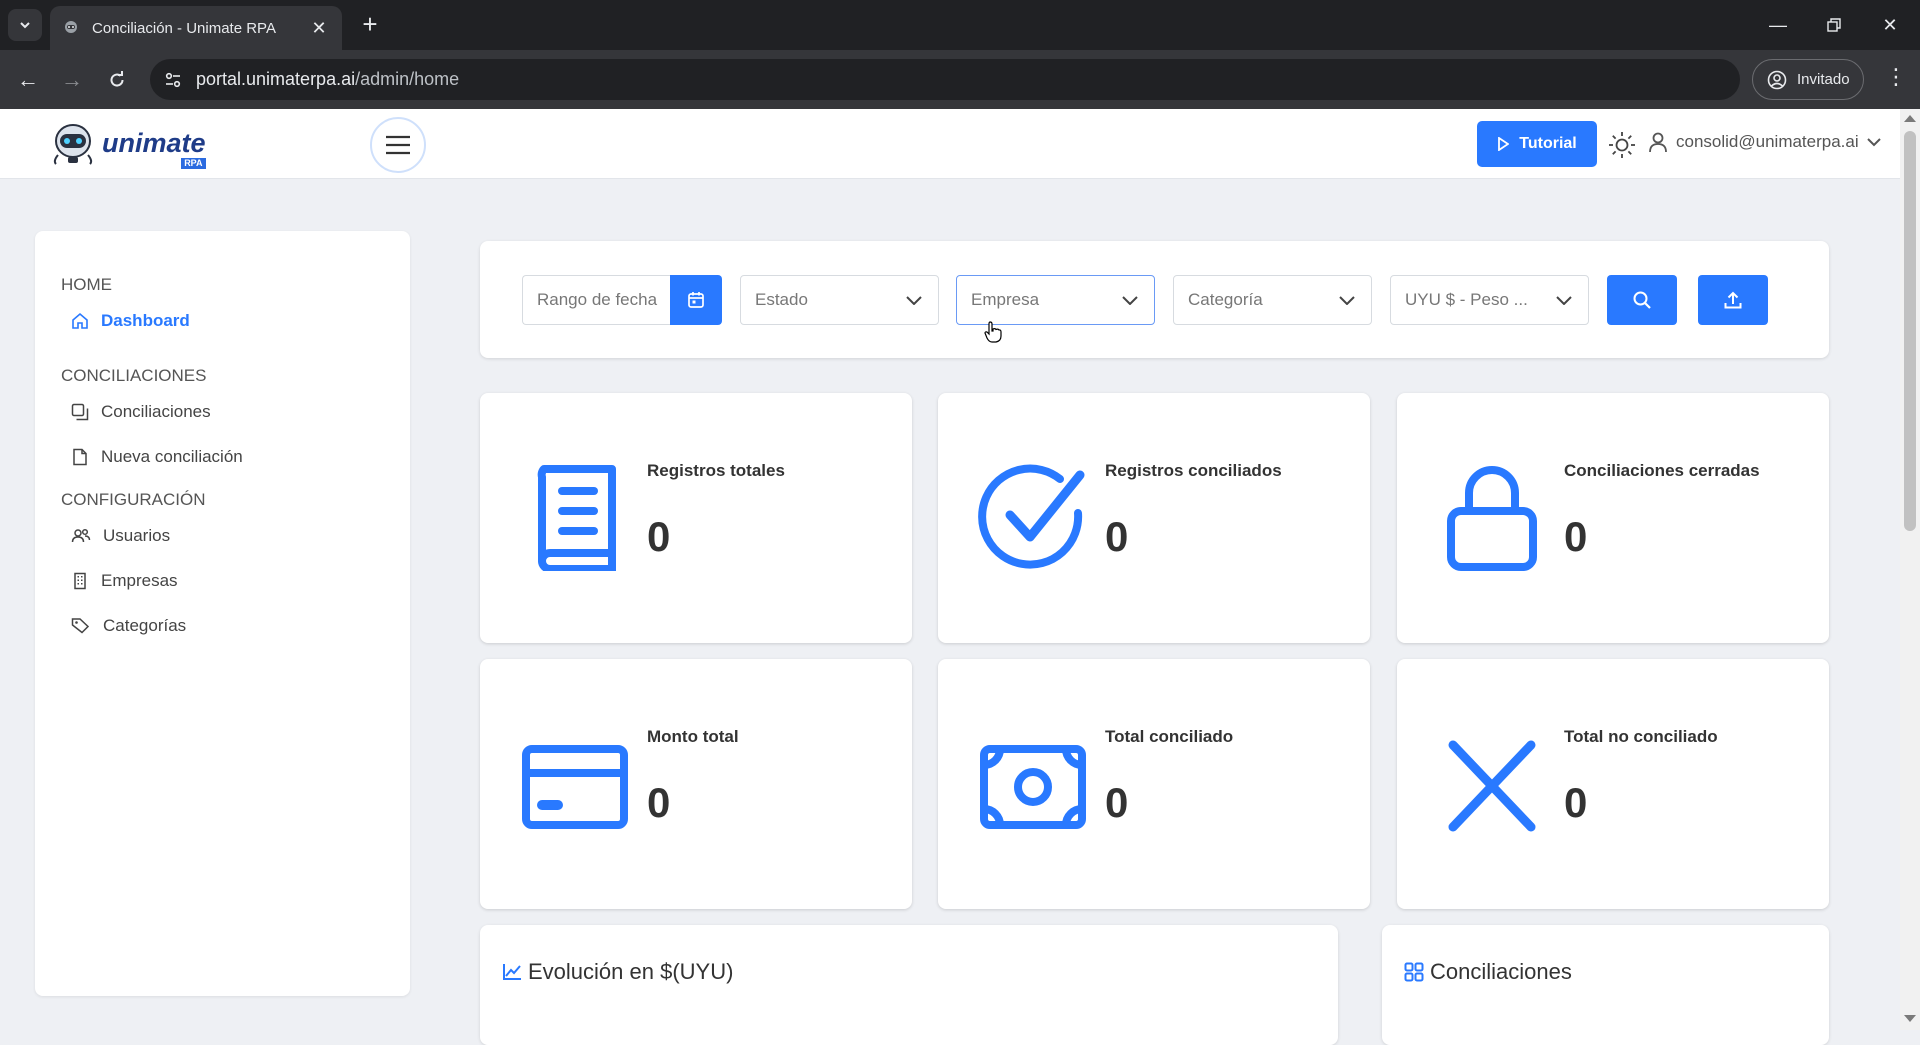  What do you see at coordinates (370, 25) in the screenshot?
I see `new-tab-button: +` at bounding box center [370, 25].